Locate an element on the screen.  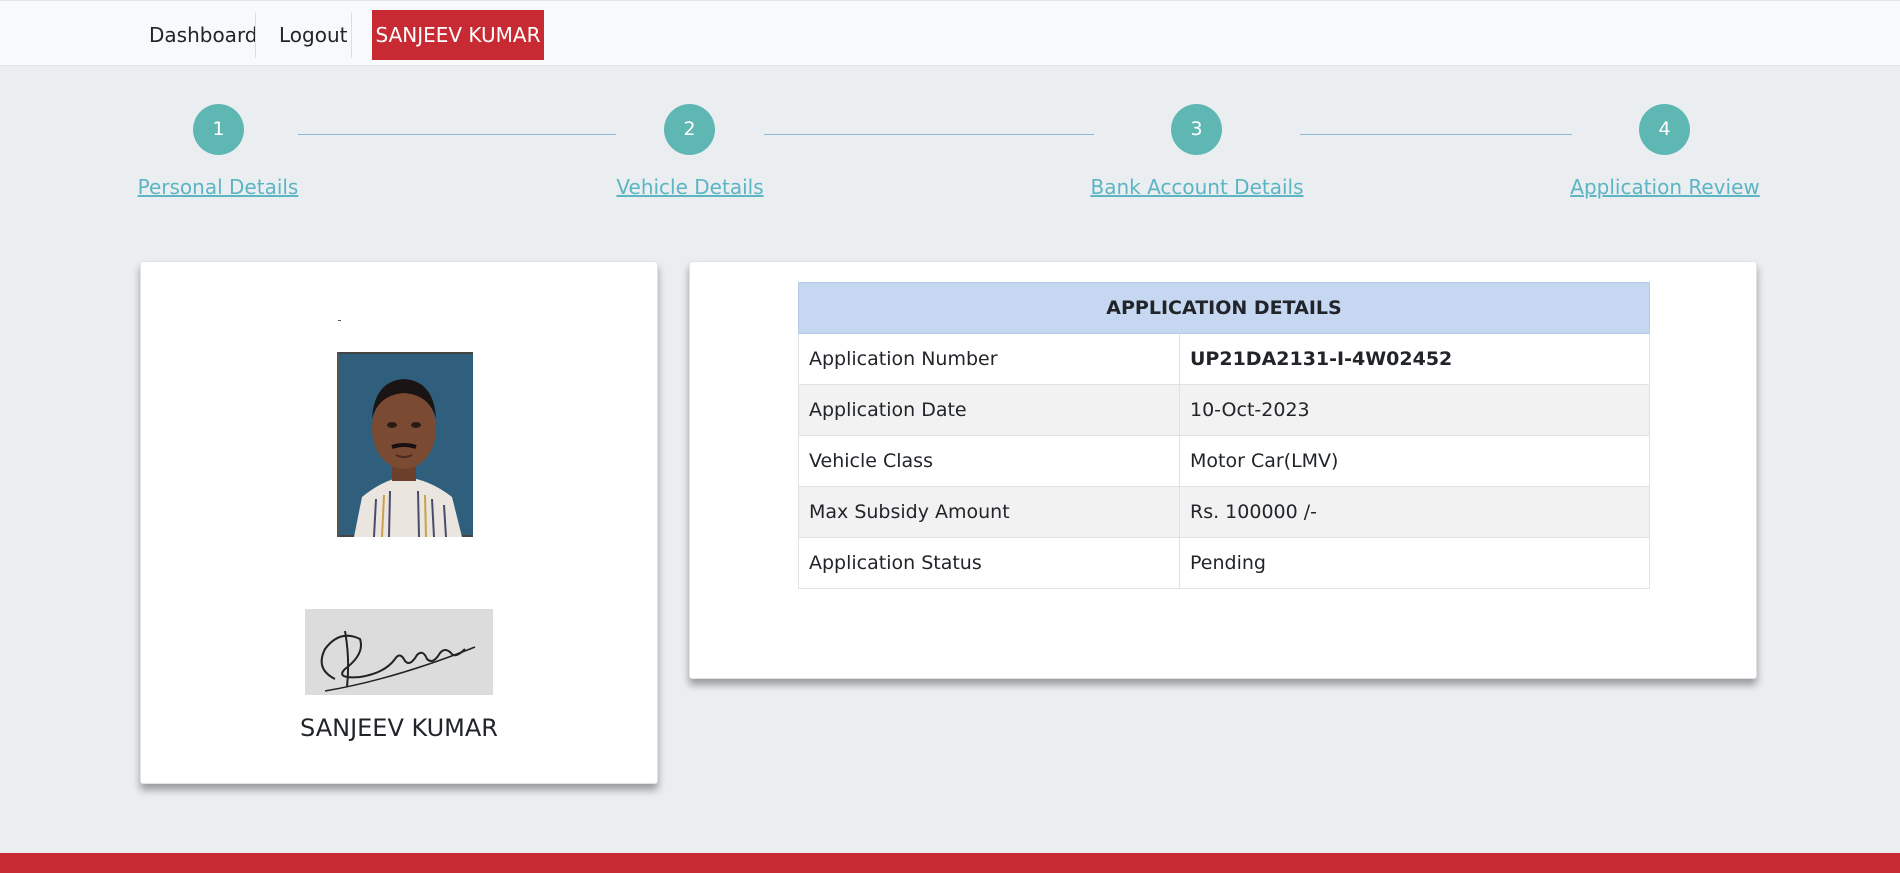
max-subsidy-value: Rs. 100000 /- is located at coordinates (1414, 512).